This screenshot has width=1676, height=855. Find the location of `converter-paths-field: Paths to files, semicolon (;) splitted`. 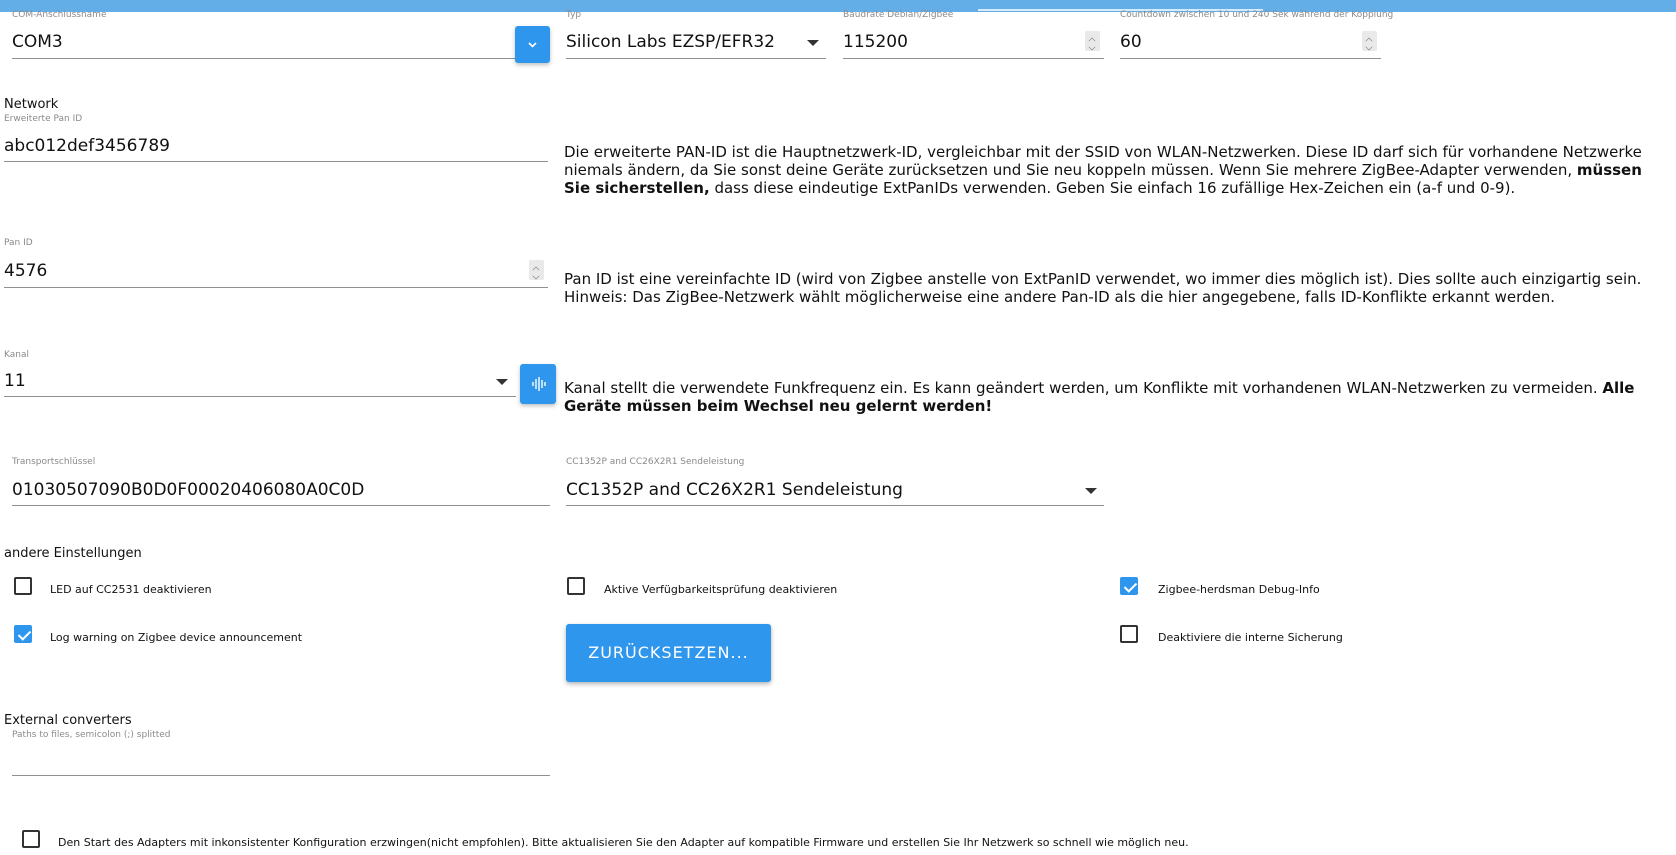

converter-paths-field: Paths to files, semicolon (;) splitted is located at coordinates (281, 753).